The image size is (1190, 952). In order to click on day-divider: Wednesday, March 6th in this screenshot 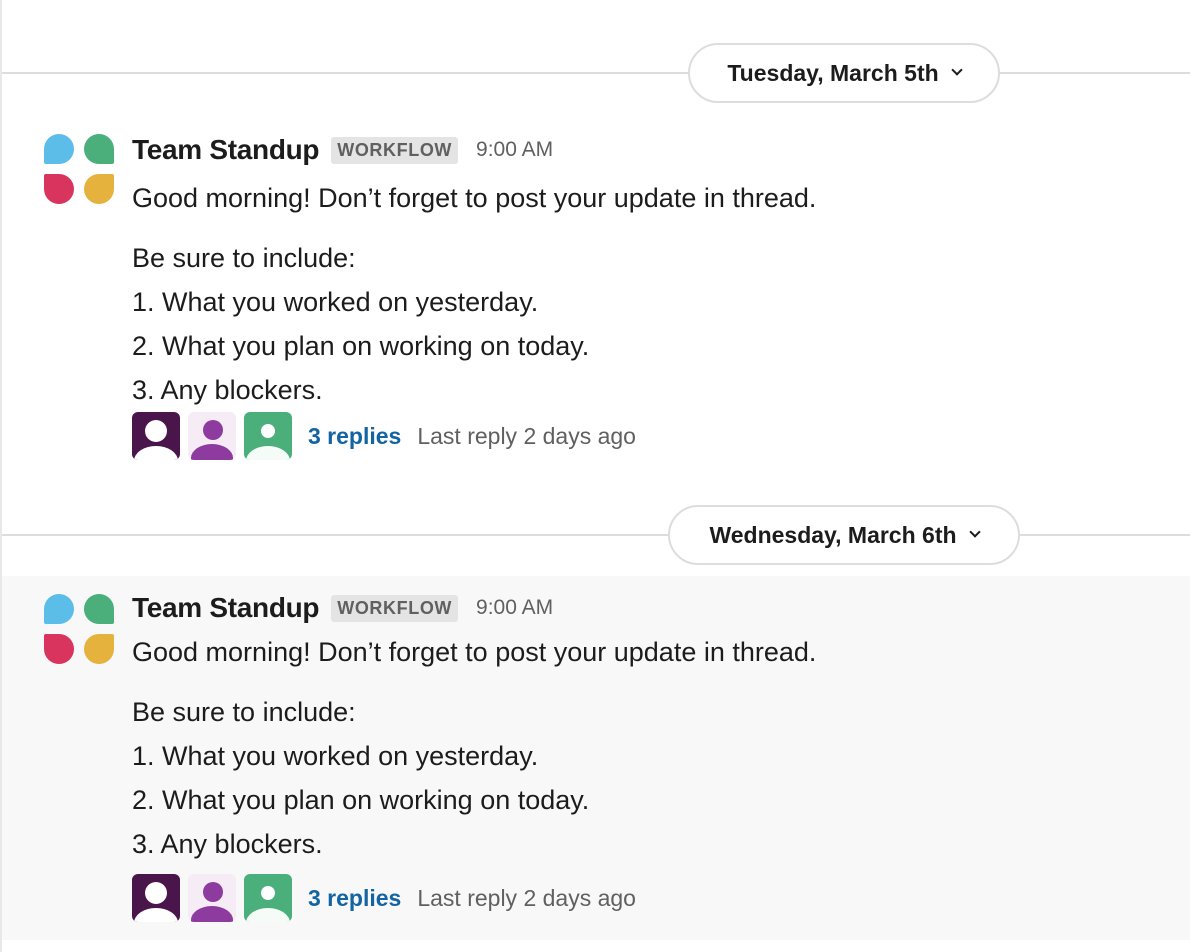, I will do `click(596, 535)`.